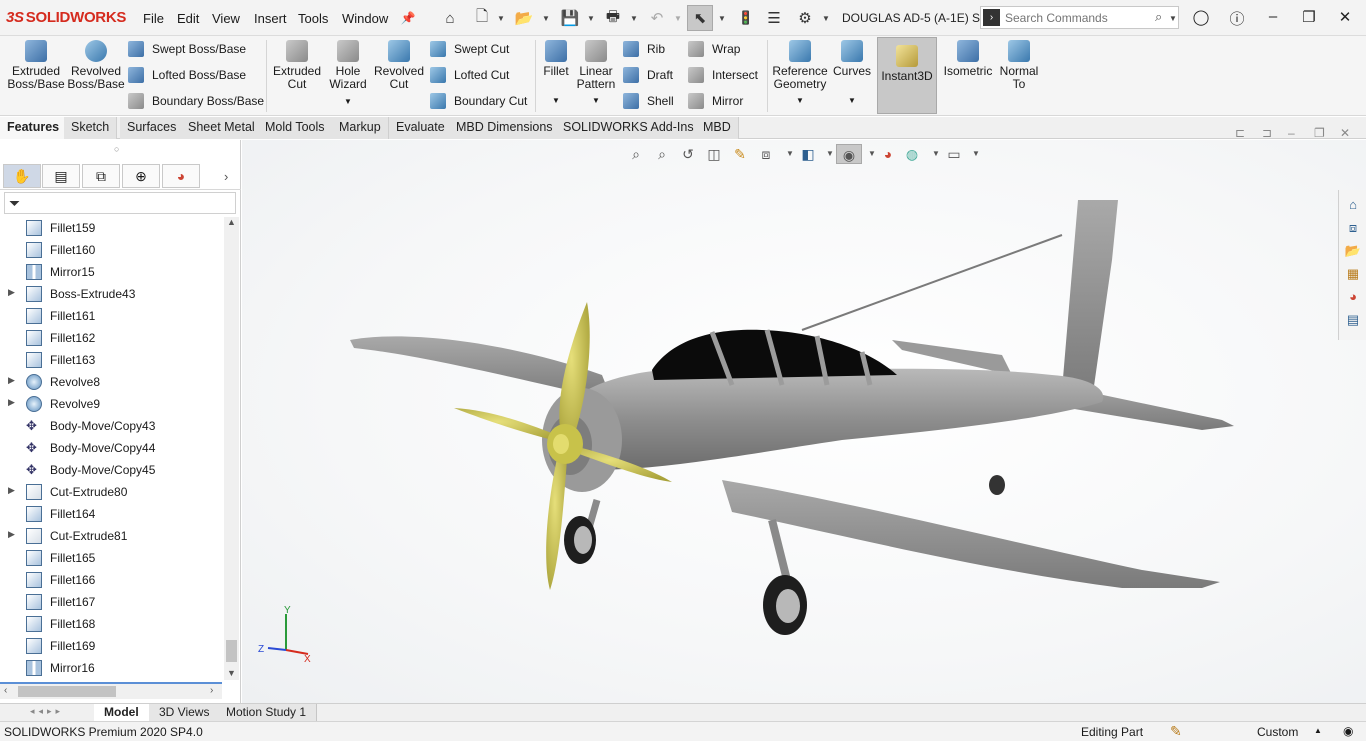 Image resolution: width=1366 pixels, height=741 pixels. Describe the element at coordinates (313, 18) in the screenshot. I see `menu-tools: Tools` at that location.